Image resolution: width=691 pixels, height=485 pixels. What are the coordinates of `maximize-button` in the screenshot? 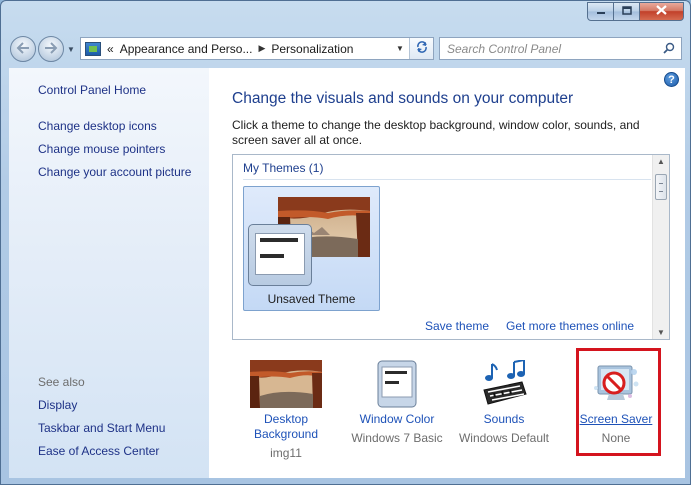 It's located at (627, 11).